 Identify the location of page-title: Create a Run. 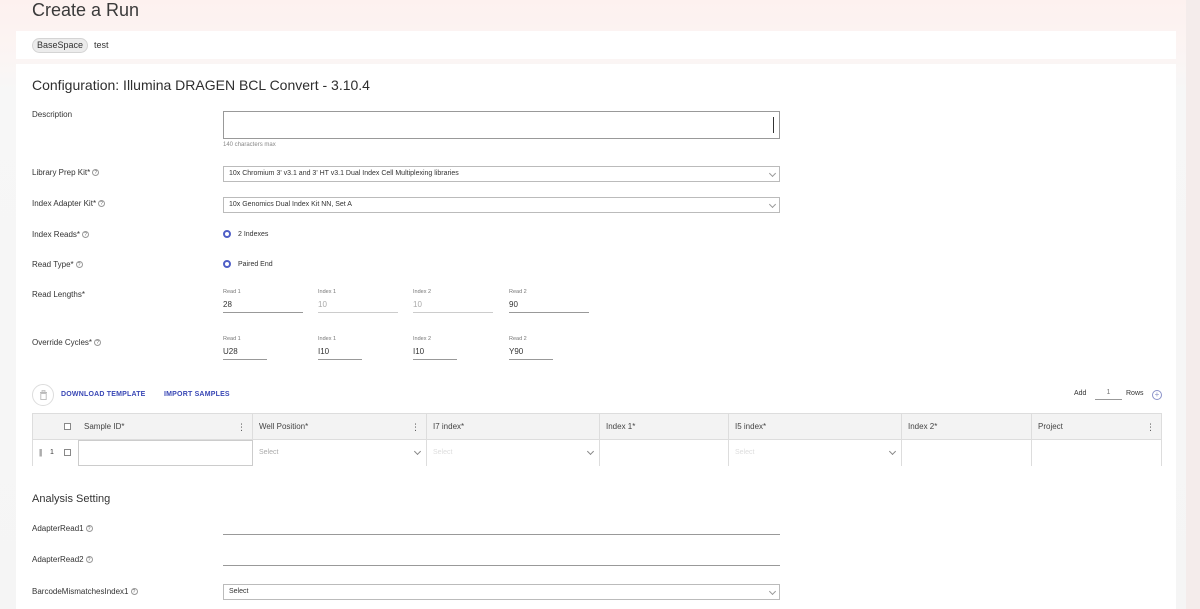
(86, 10).